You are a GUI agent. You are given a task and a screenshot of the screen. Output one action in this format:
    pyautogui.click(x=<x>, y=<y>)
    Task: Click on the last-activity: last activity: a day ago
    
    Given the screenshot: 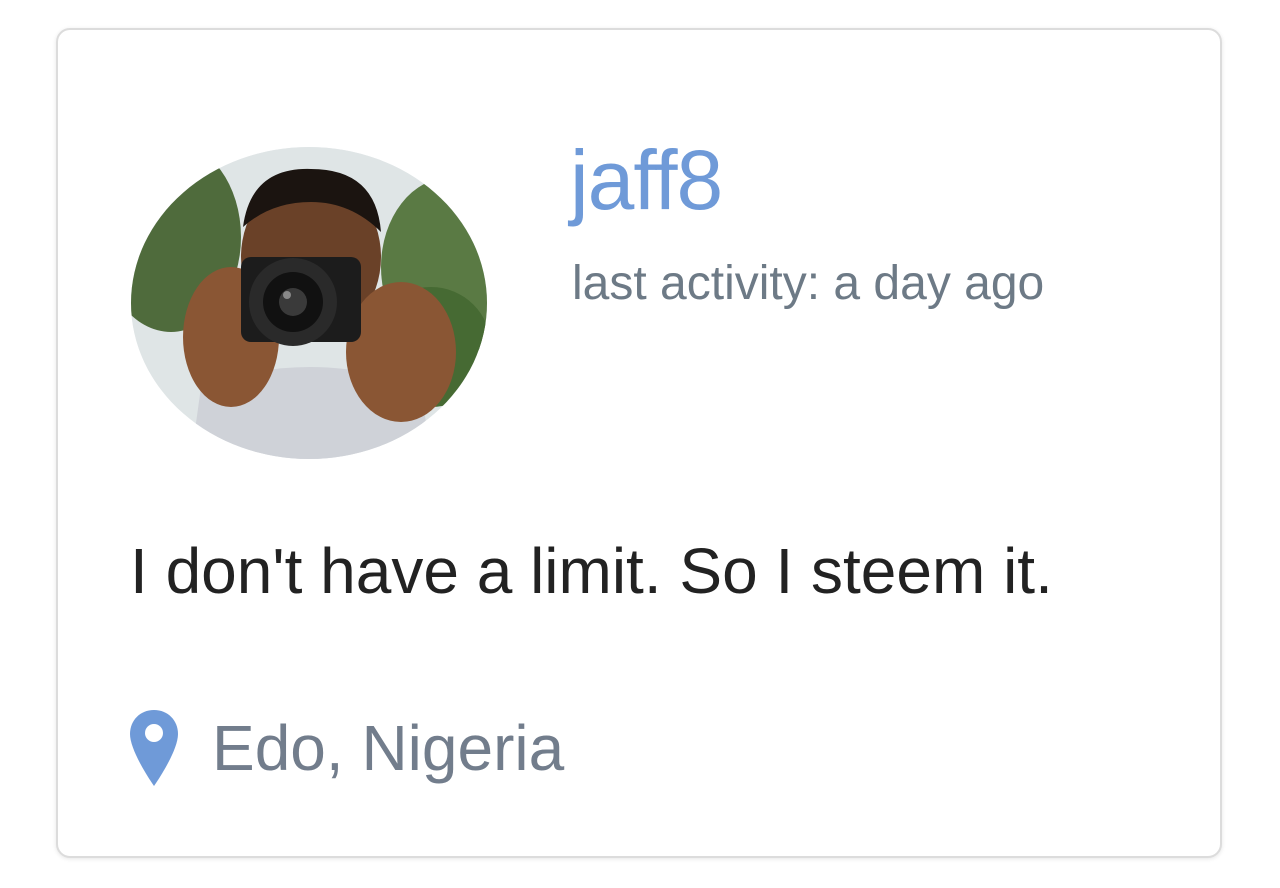 What is the action you would take?
    pyautogui.click(x=808, y=283)
    